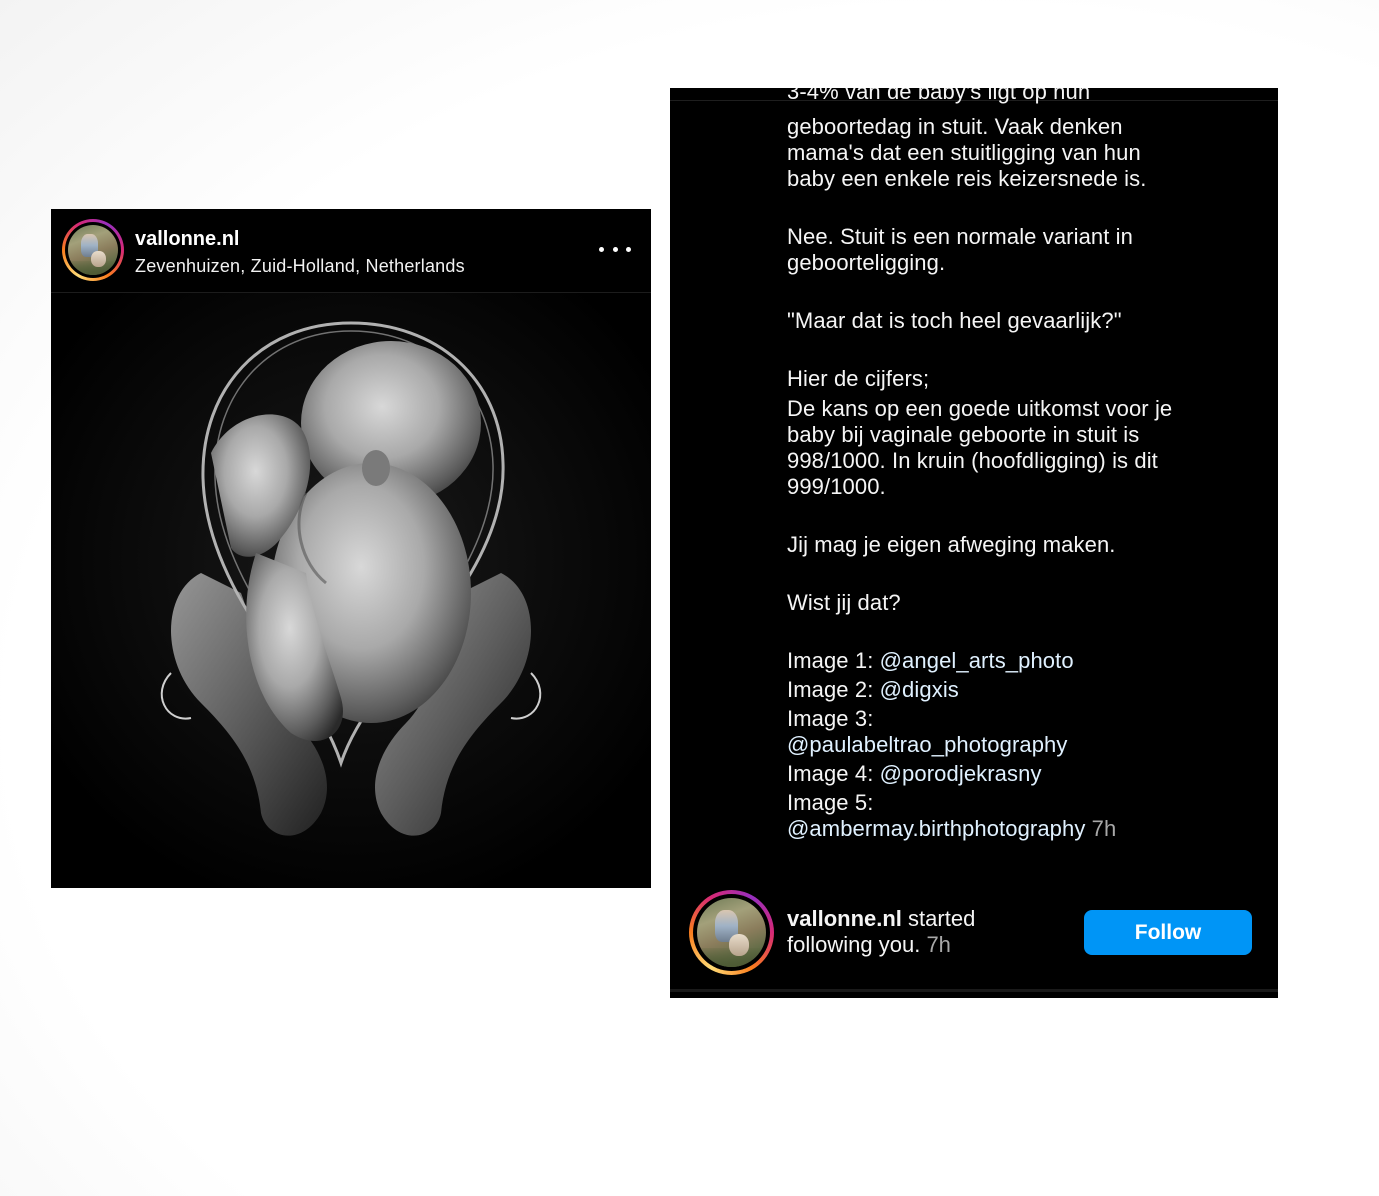  I want to click on mention-link: @angel_arts_photo, so click(977, 660).